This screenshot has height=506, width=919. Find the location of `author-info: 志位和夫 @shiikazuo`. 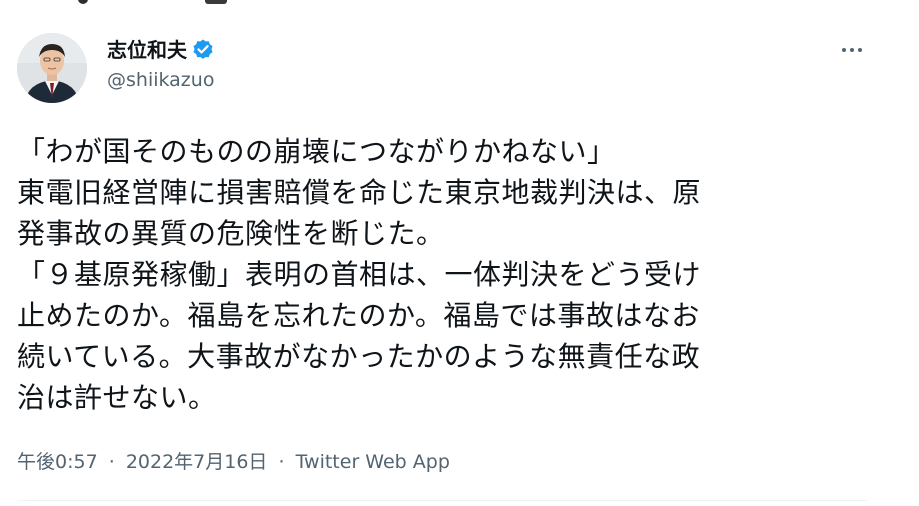

author-info: 志位和夫 @shiikazuo is located at coordinates (161, 64).